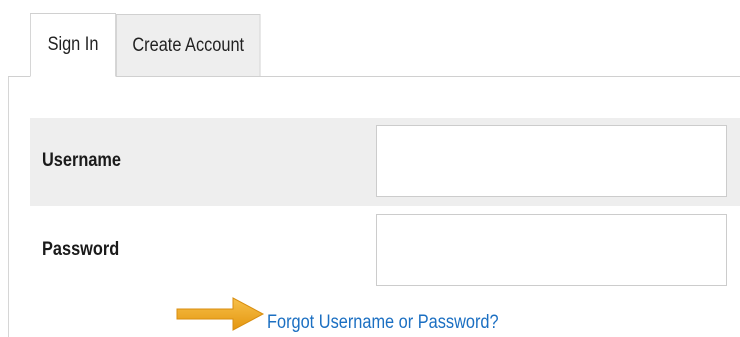  Describe the element at coordinates (374, 76) in the screenshot. I see `tab-bar-divider` at that location.